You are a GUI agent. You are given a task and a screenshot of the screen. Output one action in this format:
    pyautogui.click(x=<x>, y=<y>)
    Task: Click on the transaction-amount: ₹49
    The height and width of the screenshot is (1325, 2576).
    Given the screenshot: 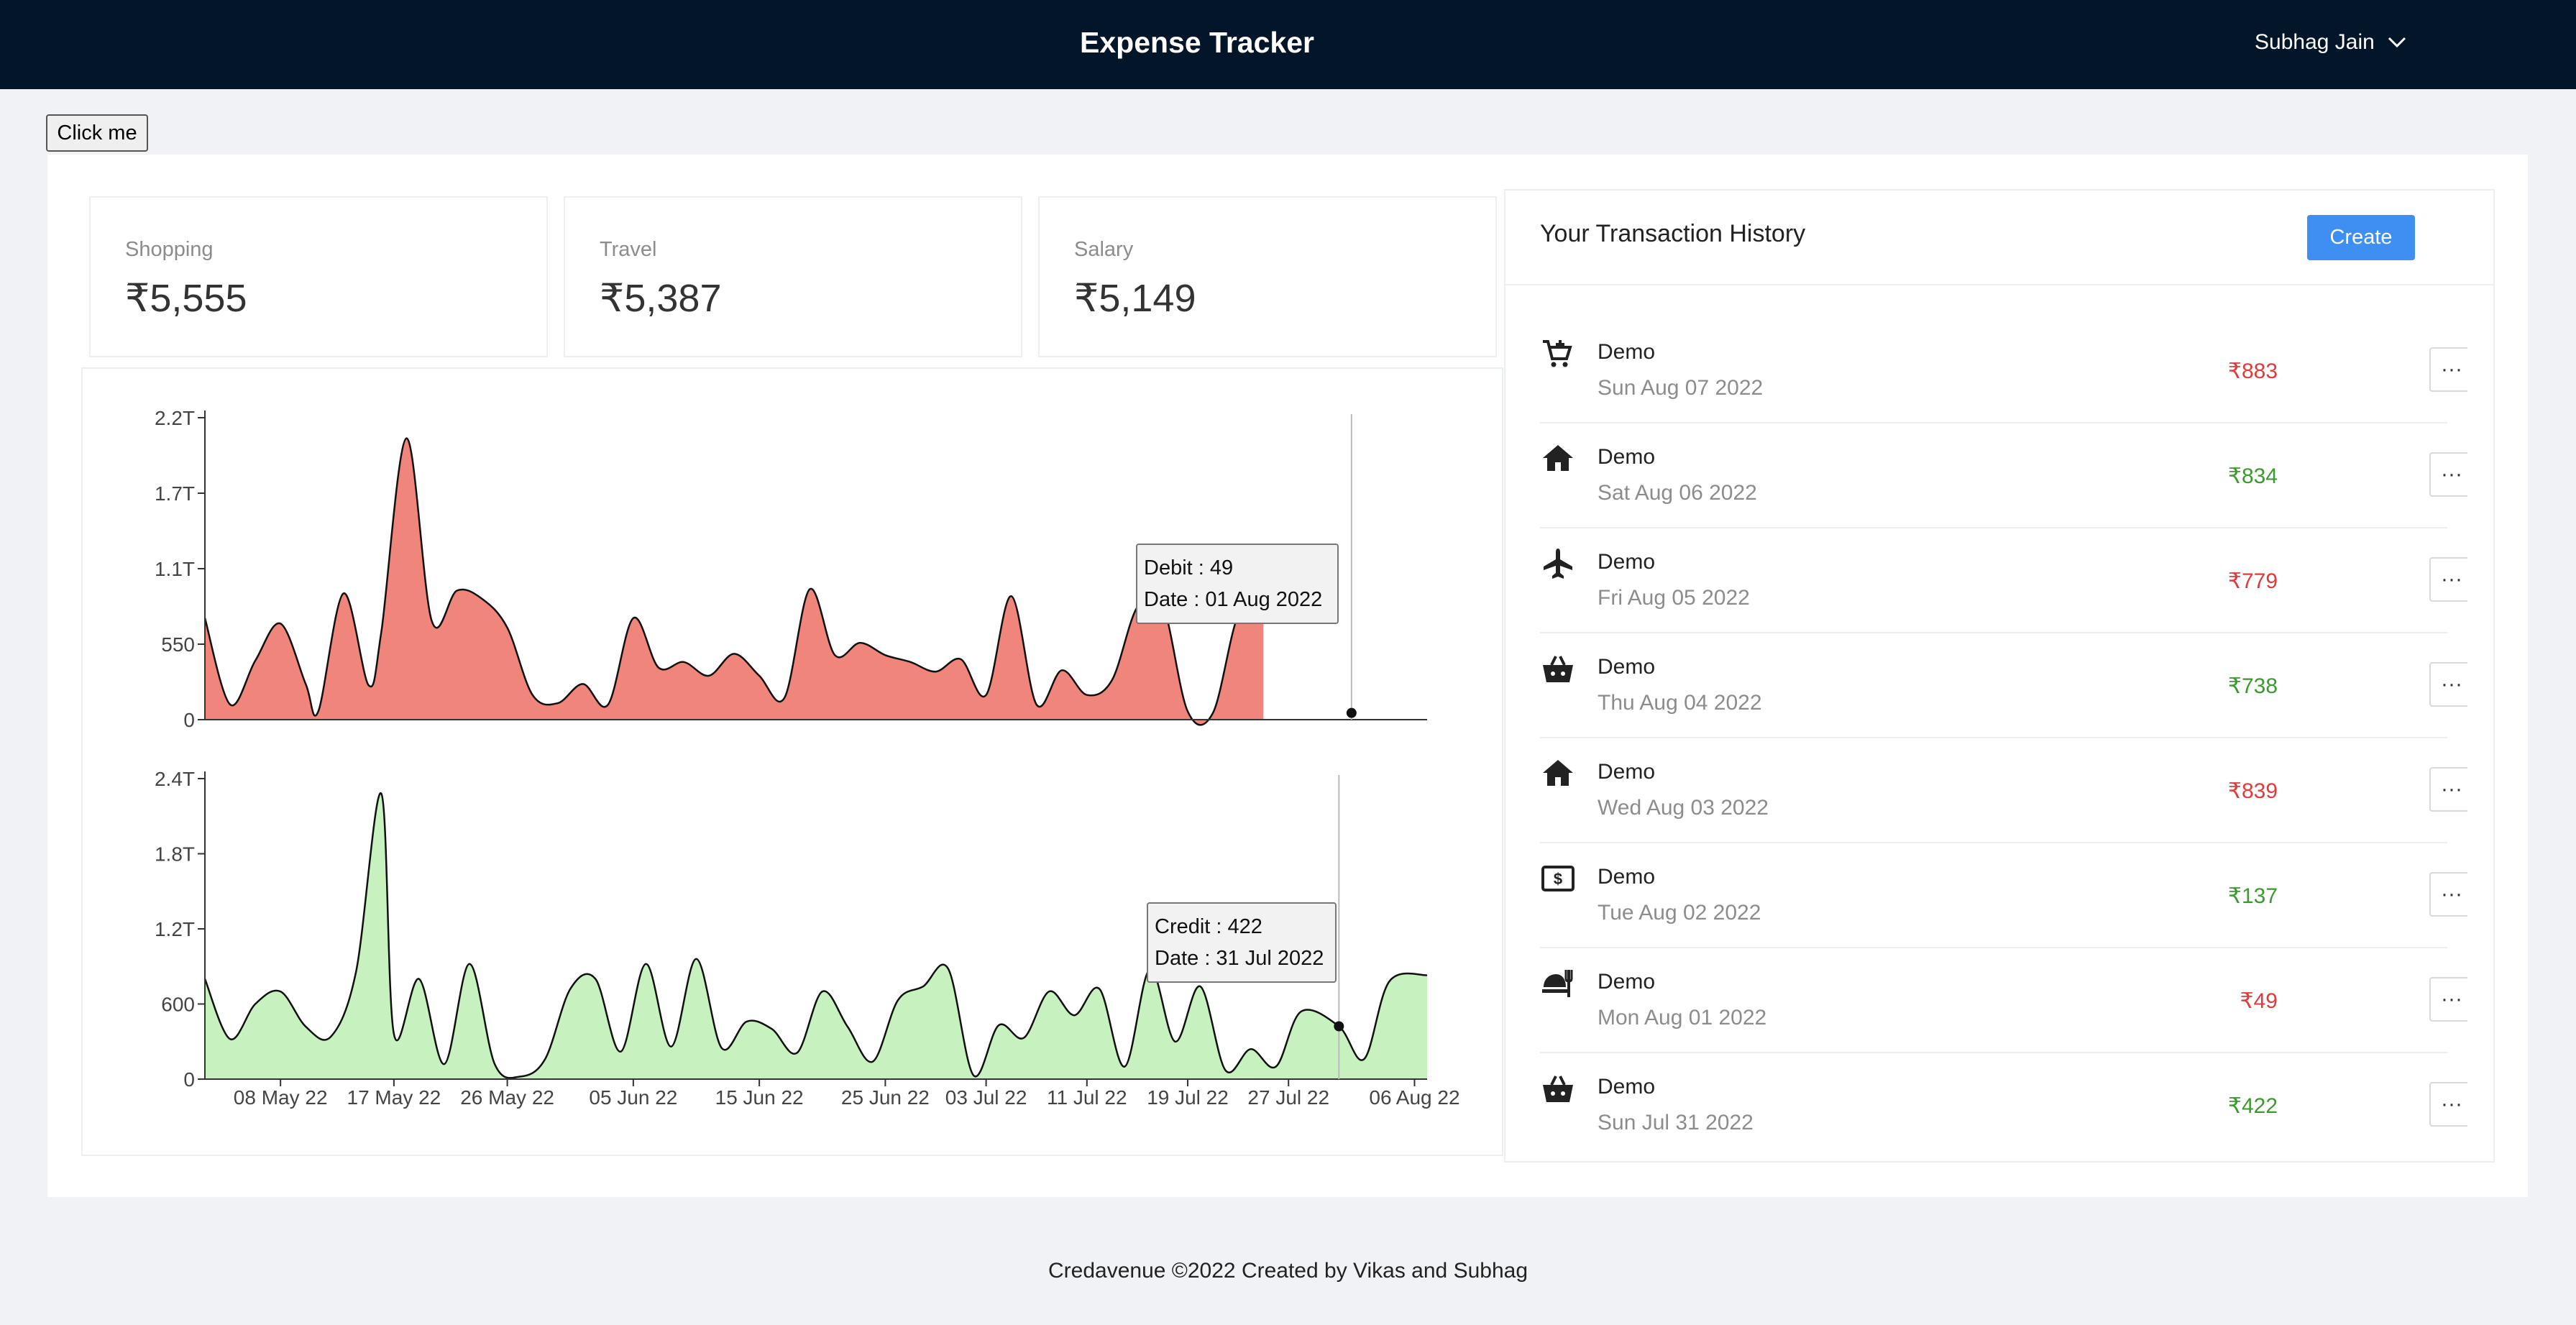 What is the action you would take?
    pyautogui.click(x=2259, y=1001)
    